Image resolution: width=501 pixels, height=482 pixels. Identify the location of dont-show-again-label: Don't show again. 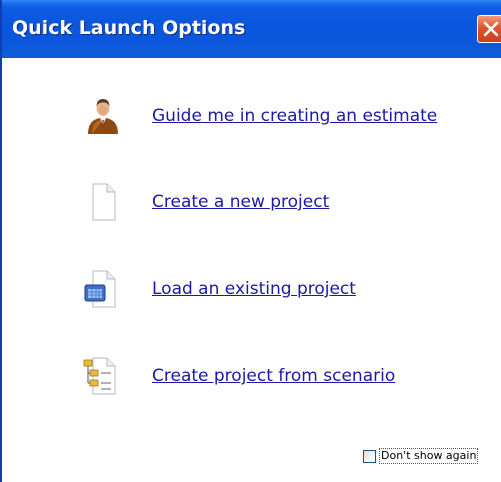
(429, 456).